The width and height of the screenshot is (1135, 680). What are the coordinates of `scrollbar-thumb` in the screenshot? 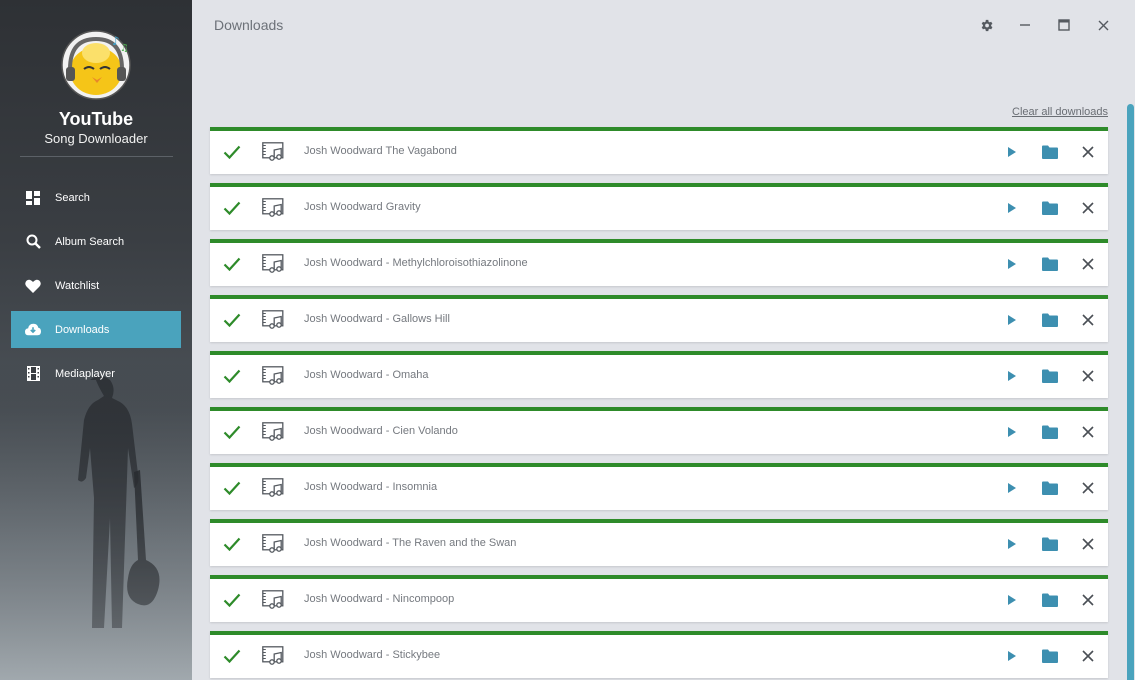 It's located at (1130, 392).